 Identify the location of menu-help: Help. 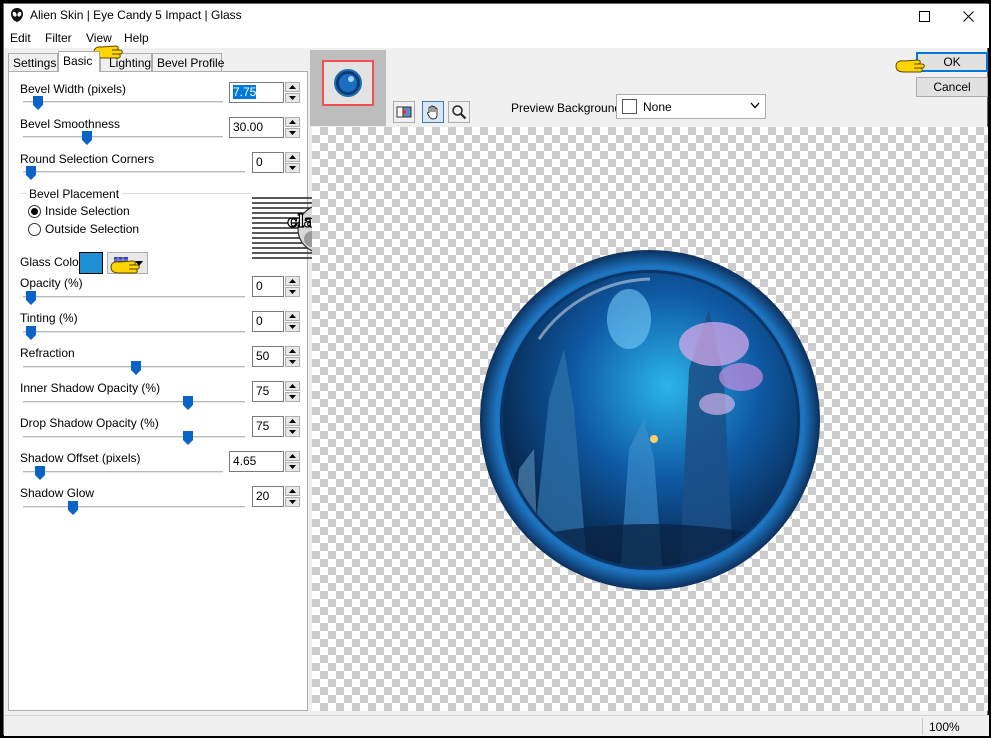
(136, 38).